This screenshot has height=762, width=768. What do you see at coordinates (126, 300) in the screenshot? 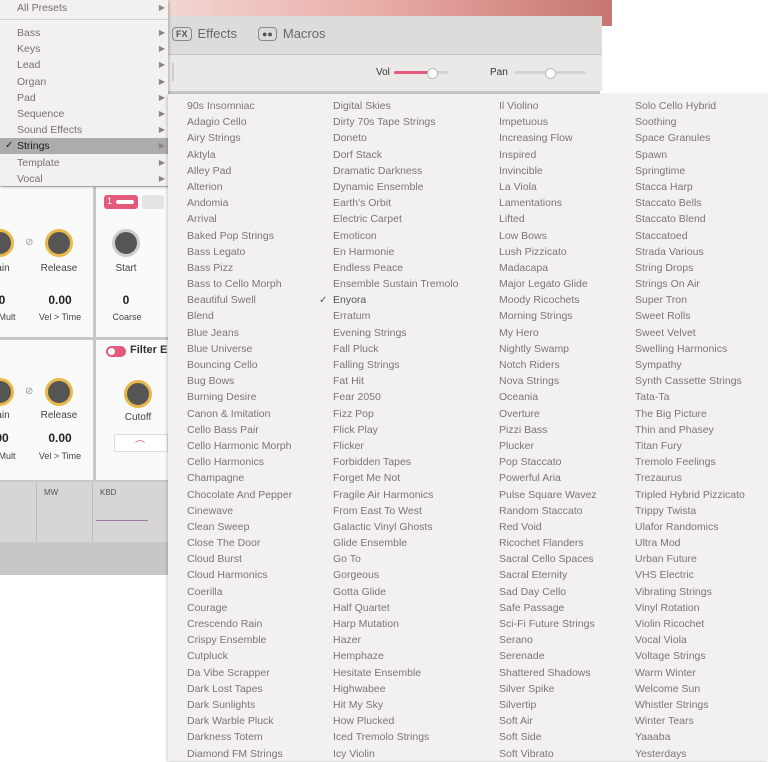
I see `coarse-value: 0` at bounding box center [126, 300].